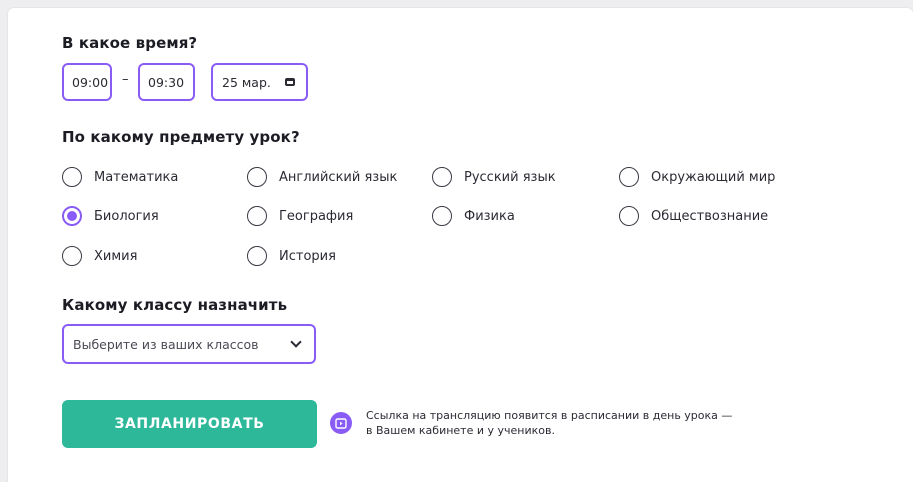 This screenshot has width=913, height=482. Describe the element at coordinates (510, 177) in the screenshot. I see `subject-radio-label: Русский язык` at that location.